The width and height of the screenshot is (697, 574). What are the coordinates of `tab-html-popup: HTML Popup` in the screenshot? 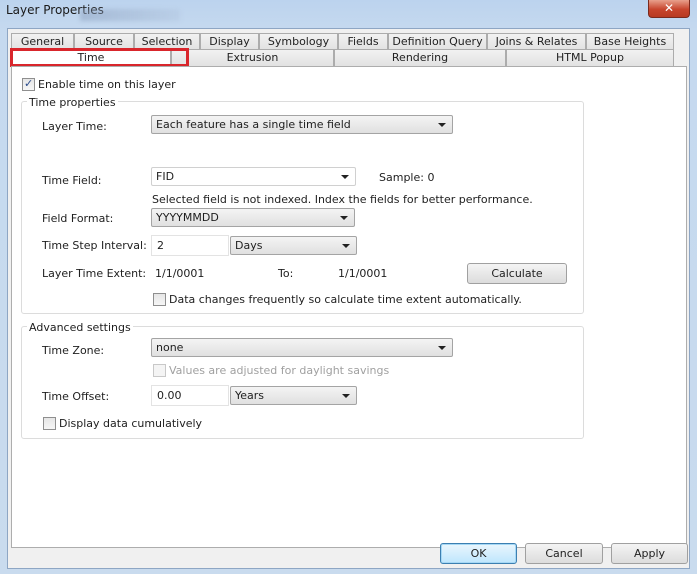 It's located at (590, 57).